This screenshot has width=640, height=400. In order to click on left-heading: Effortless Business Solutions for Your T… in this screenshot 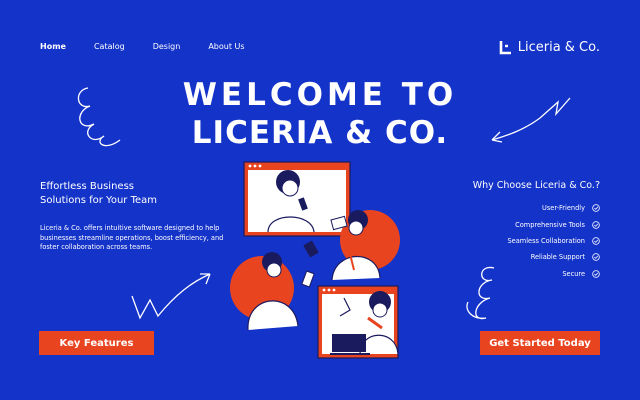, I will do `click(120, 194)`.